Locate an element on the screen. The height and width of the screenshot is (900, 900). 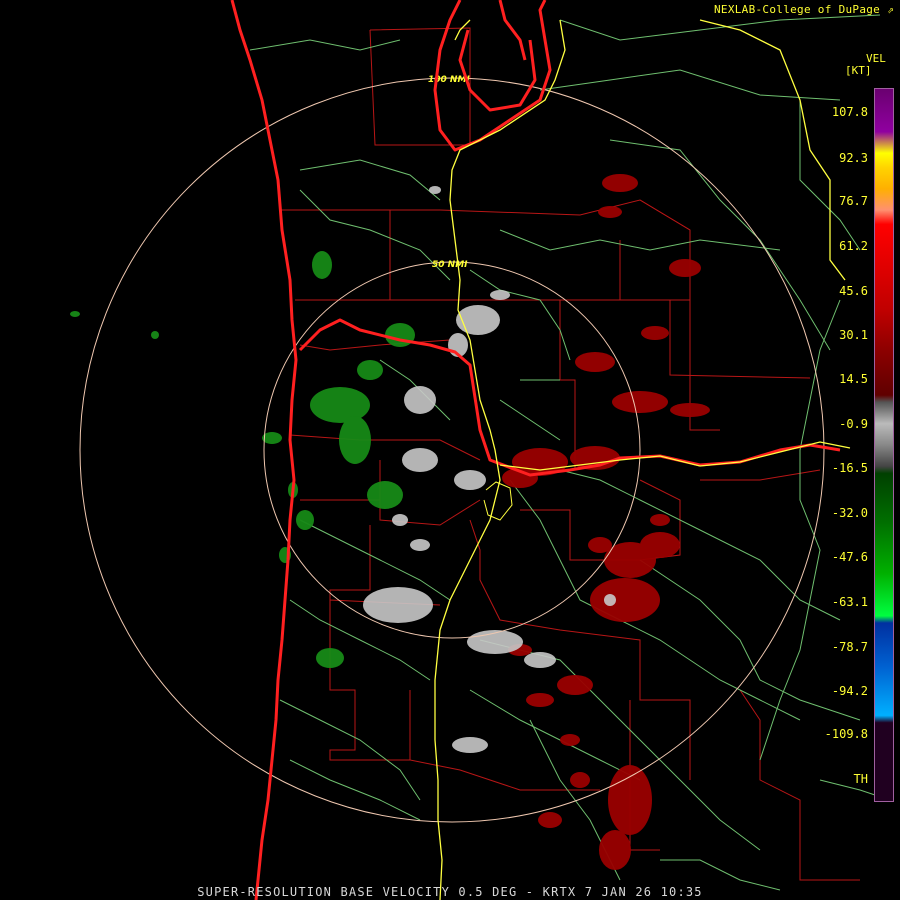
credit-label: NEXLAB-College of DuPage ⇗ is located at coordinates (804, 9).